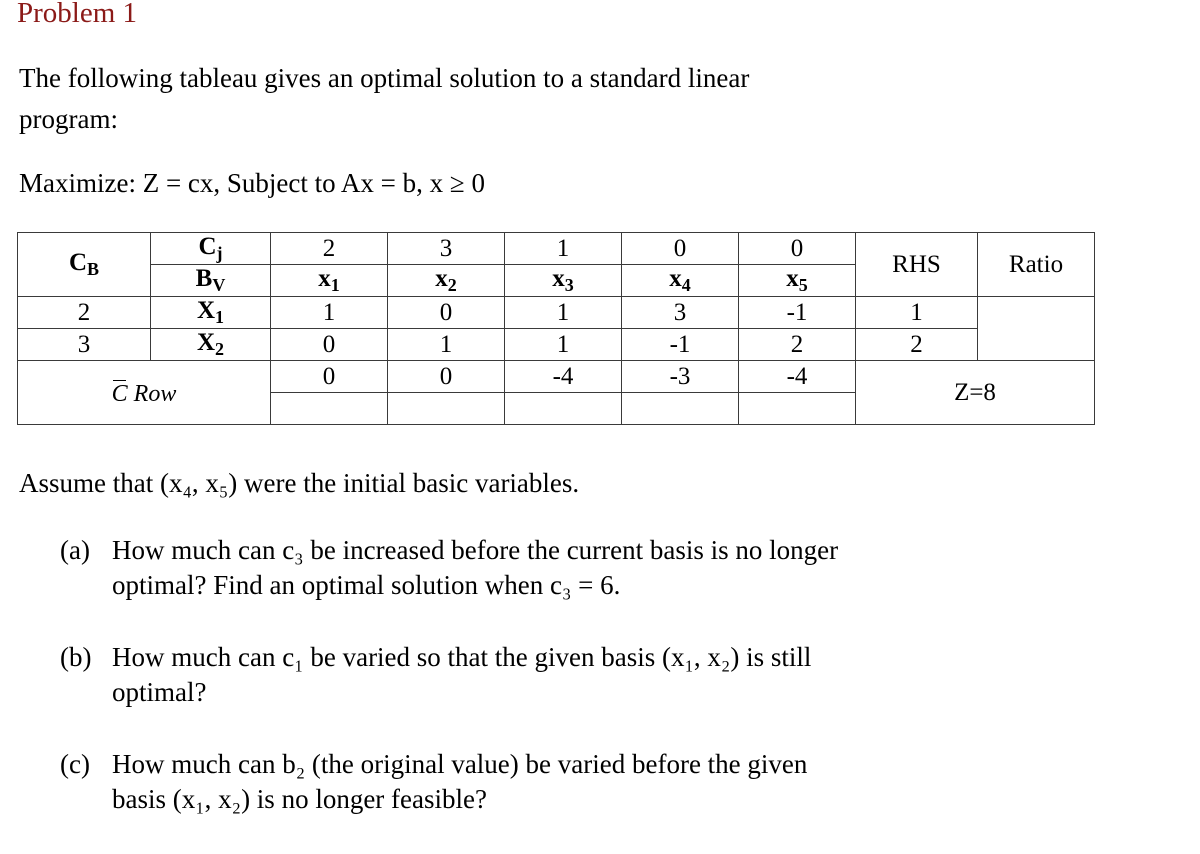 This screenshot has height=854, width=1200. Describe the element at coordinates (219, 285) in the screenshot. I see `header-bv-subscript: V` at that location.